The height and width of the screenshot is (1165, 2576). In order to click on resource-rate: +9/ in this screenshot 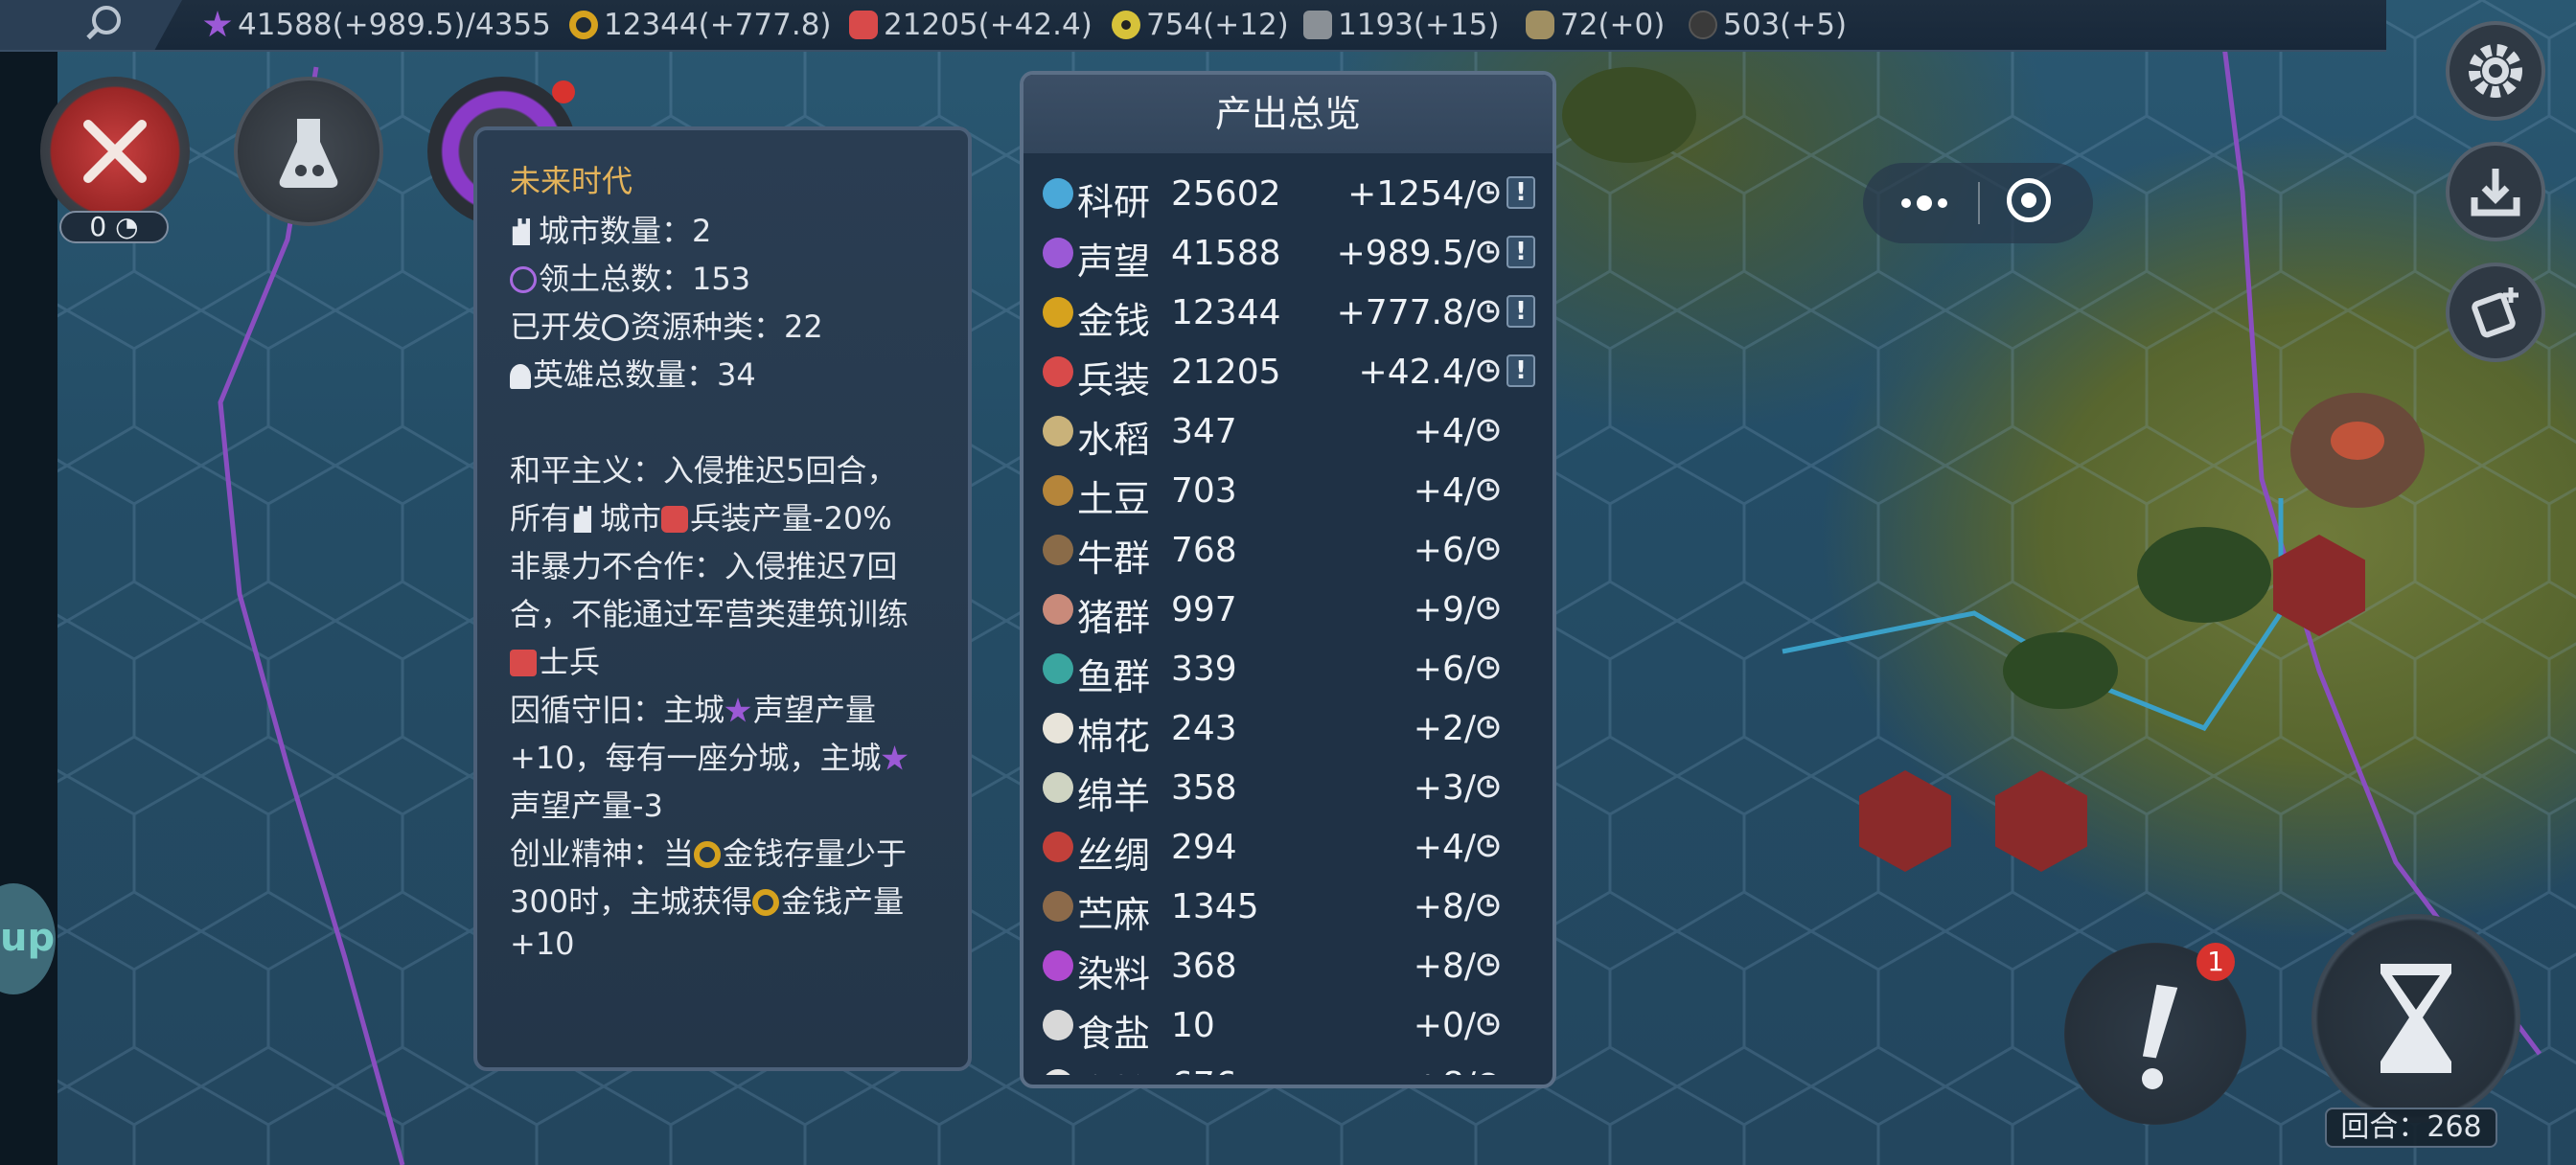, I will do `click(1444, 609)`.